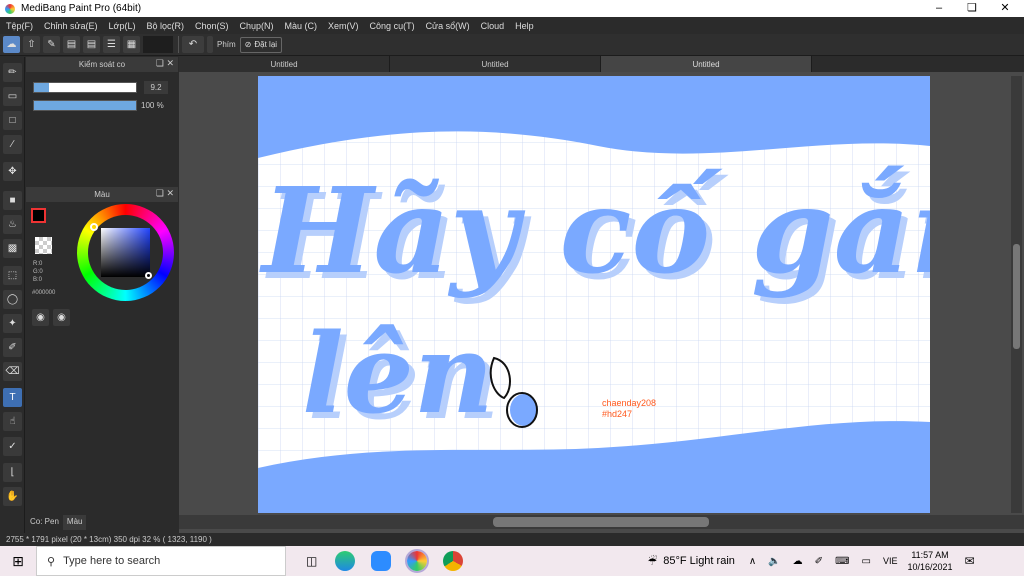  I want to click on menu-tools: Công cụ(T), so click(392, 26).